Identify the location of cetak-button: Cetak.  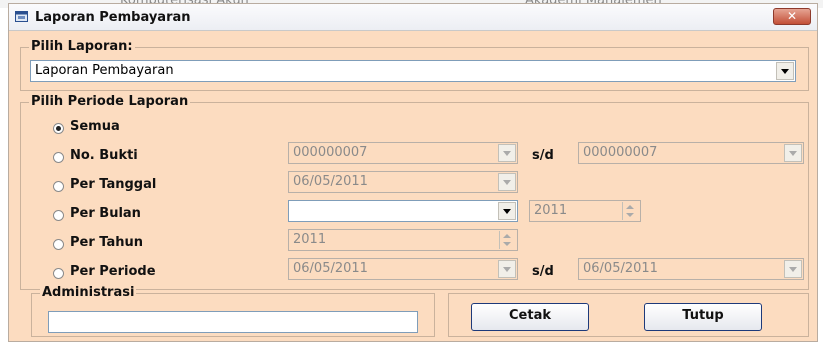
(530, 317).